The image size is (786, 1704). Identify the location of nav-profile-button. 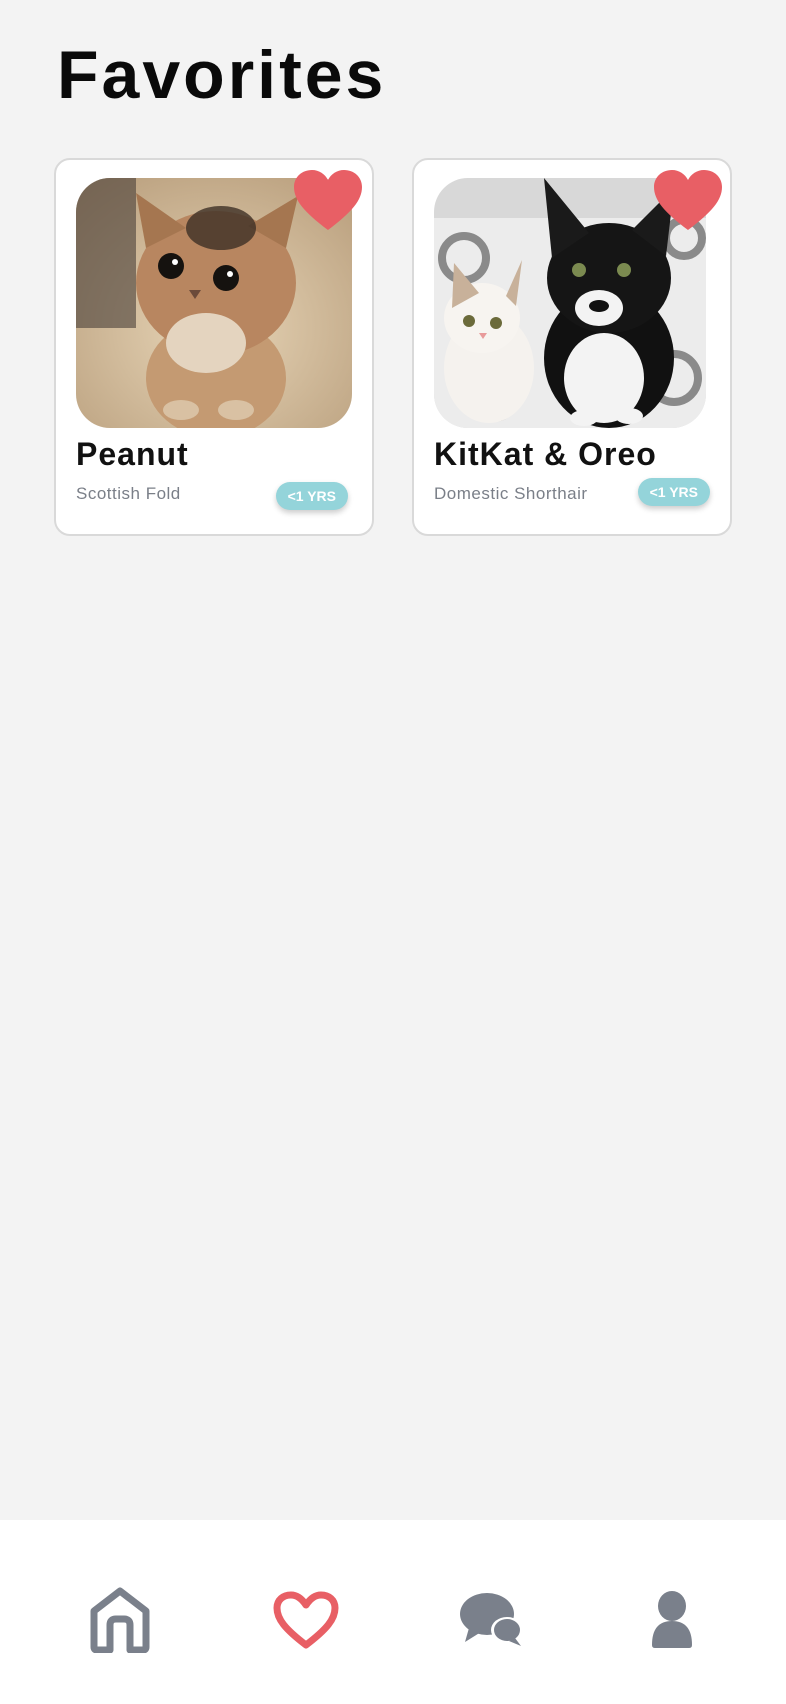
(672, 1620).